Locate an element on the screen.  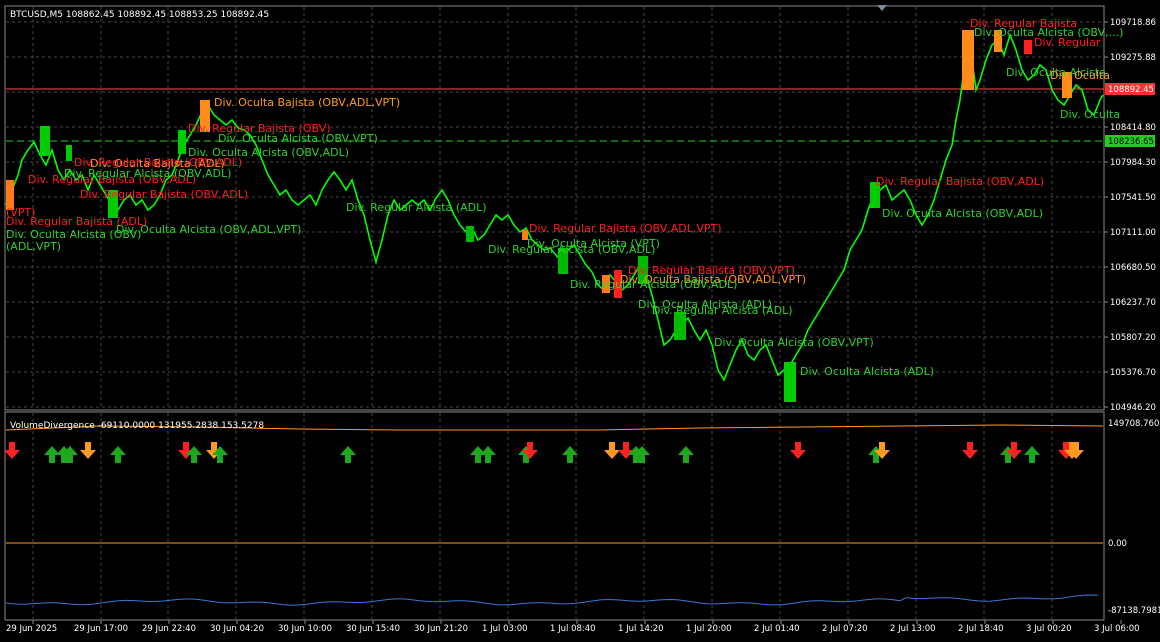
divergence-label: (VPT) is located at coordinates (20, 212).